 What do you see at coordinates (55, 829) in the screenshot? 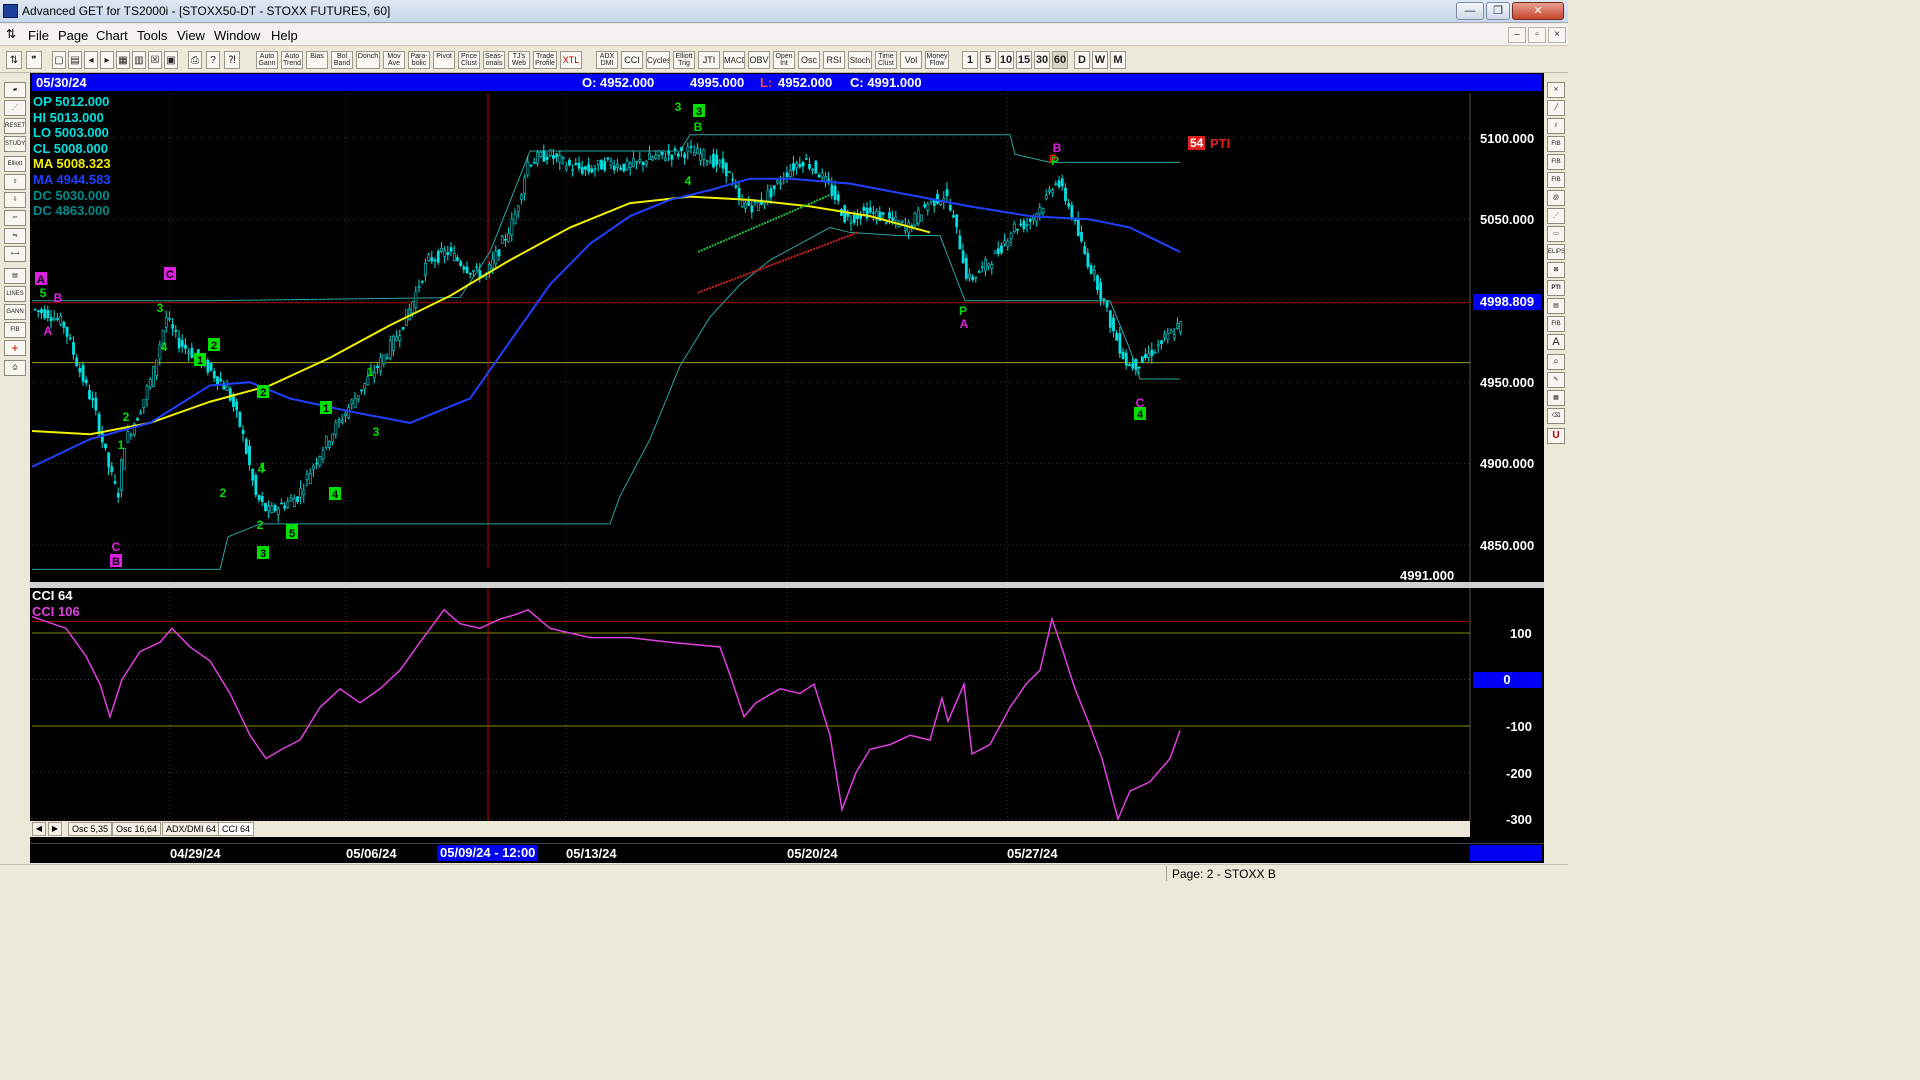
I see `tab-scroll-right-icon: ▶` at bounding box center [55, 829].